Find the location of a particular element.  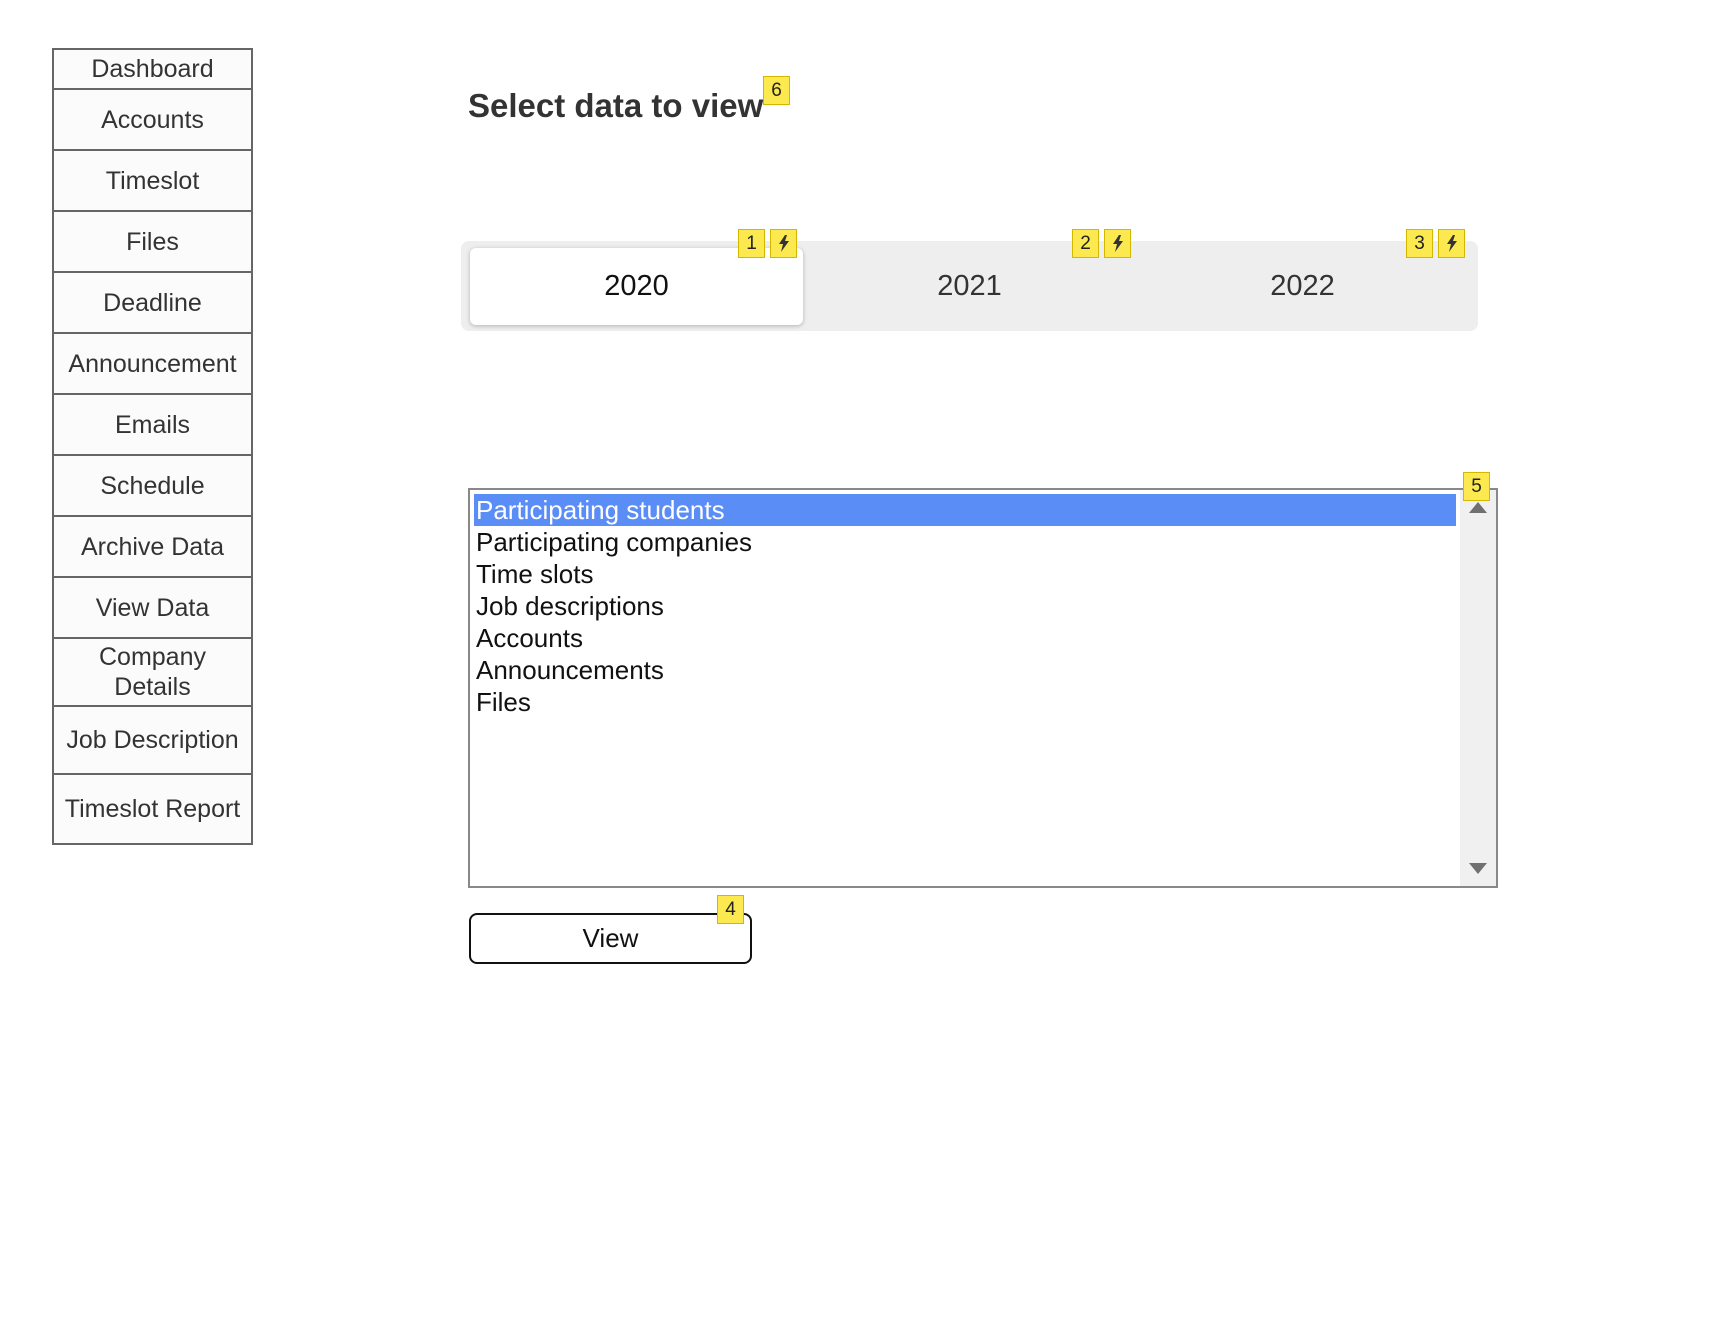

sidebar-item-accounts: Accounts is located at coordinates (152, 120).